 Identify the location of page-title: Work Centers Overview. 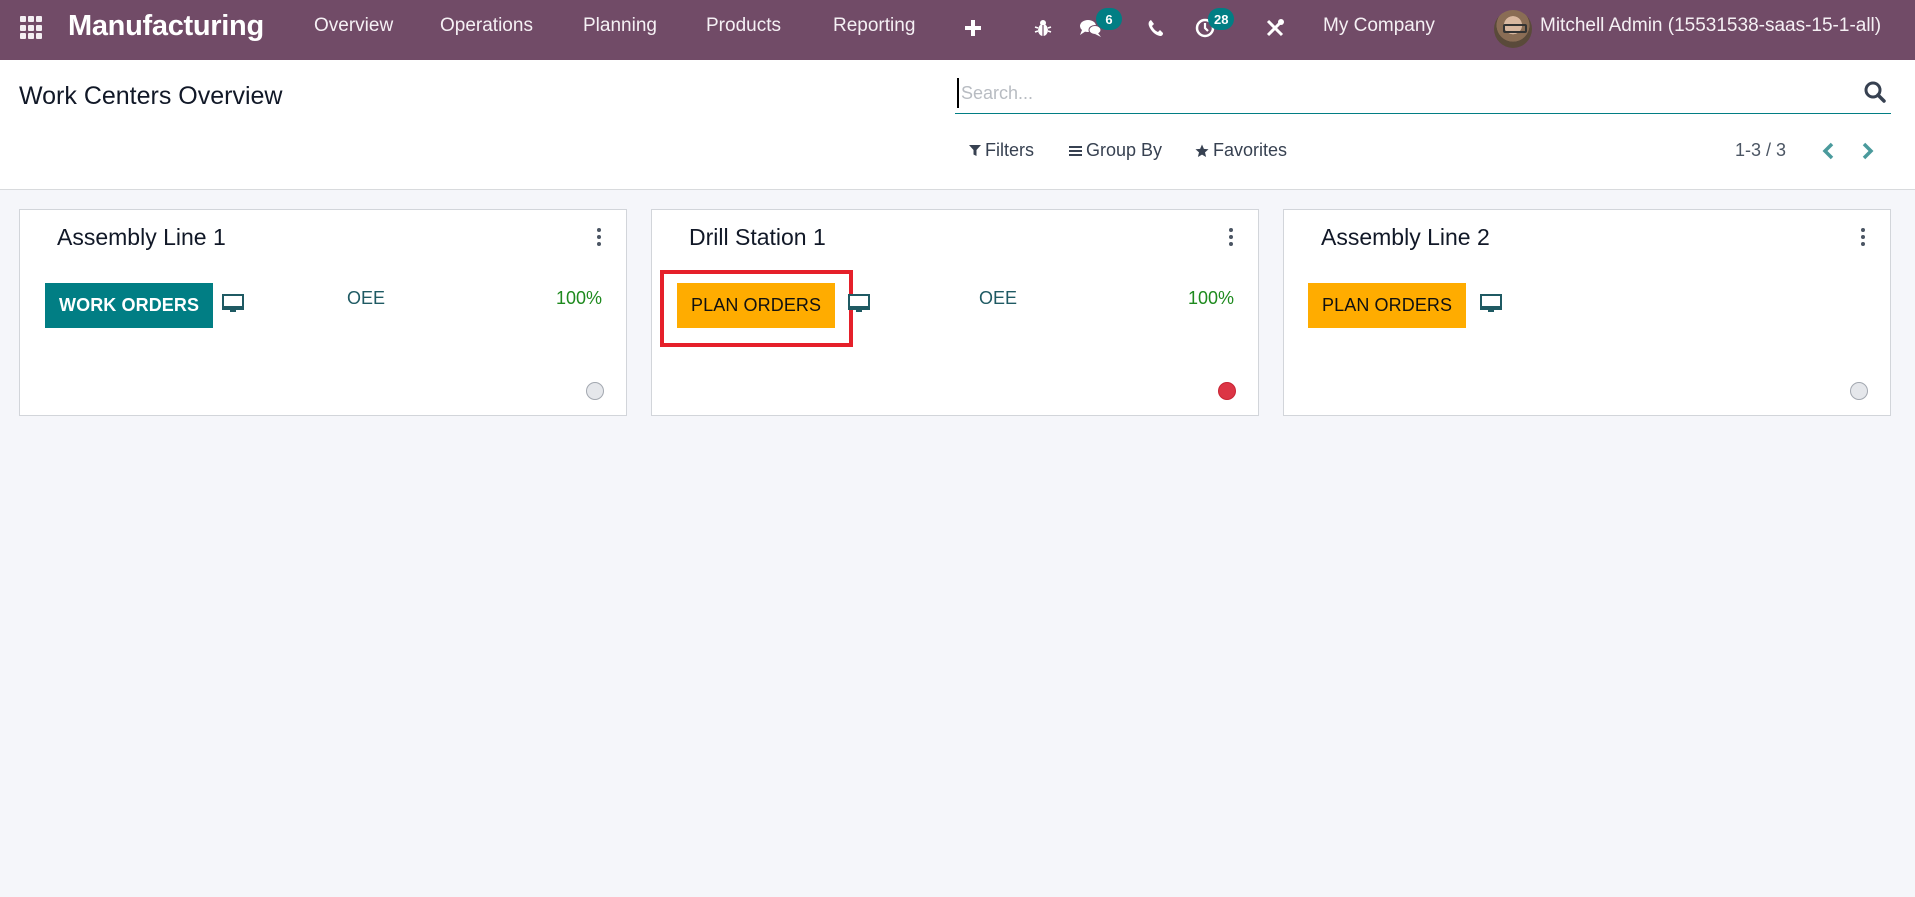
(151, 96).